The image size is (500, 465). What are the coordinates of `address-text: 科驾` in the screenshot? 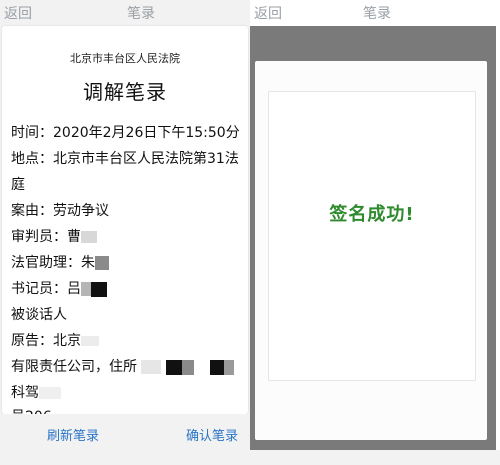 It's located at (25, 393).